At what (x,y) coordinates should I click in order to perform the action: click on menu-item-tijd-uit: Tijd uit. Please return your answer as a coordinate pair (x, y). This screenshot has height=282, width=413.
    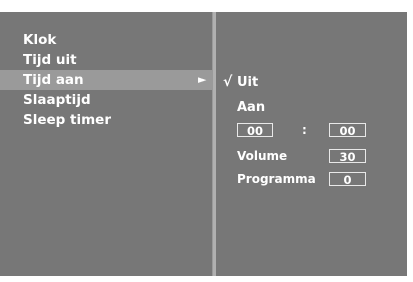
    Looking at the image, I should click on (106, 60).